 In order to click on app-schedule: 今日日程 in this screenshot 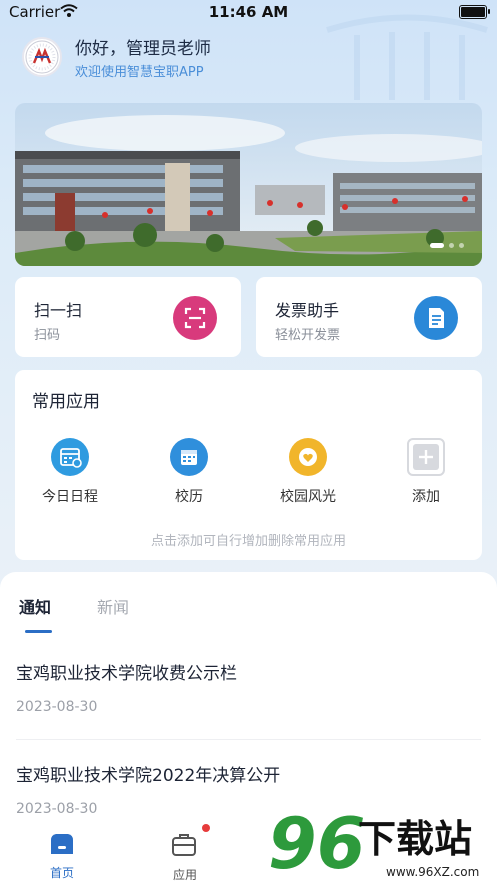, I will do `click(70, 472)`.